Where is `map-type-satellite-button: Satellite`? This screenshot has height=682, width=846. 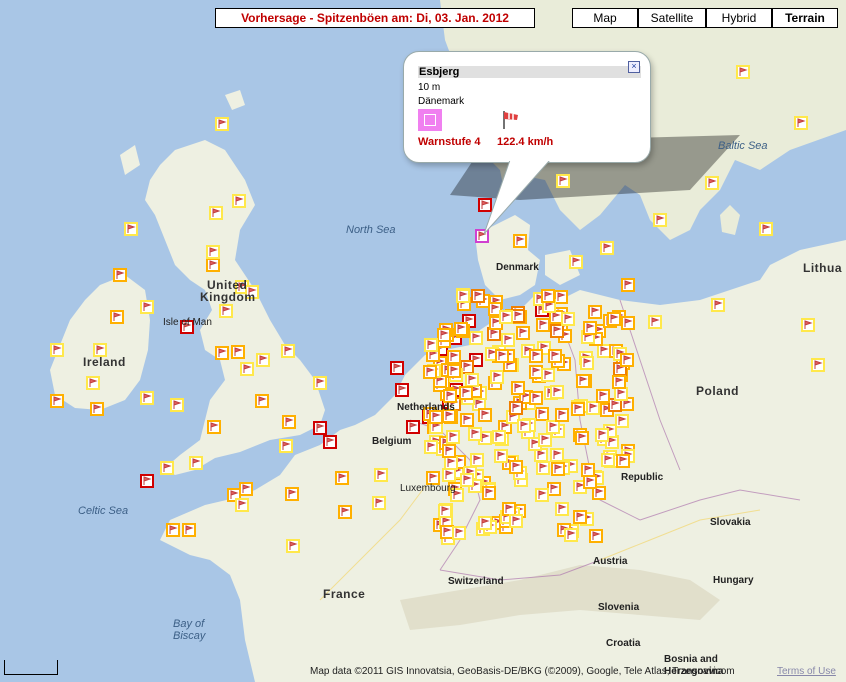
map-type-satellite-button: Satellite is located at coordinates (672, 18).